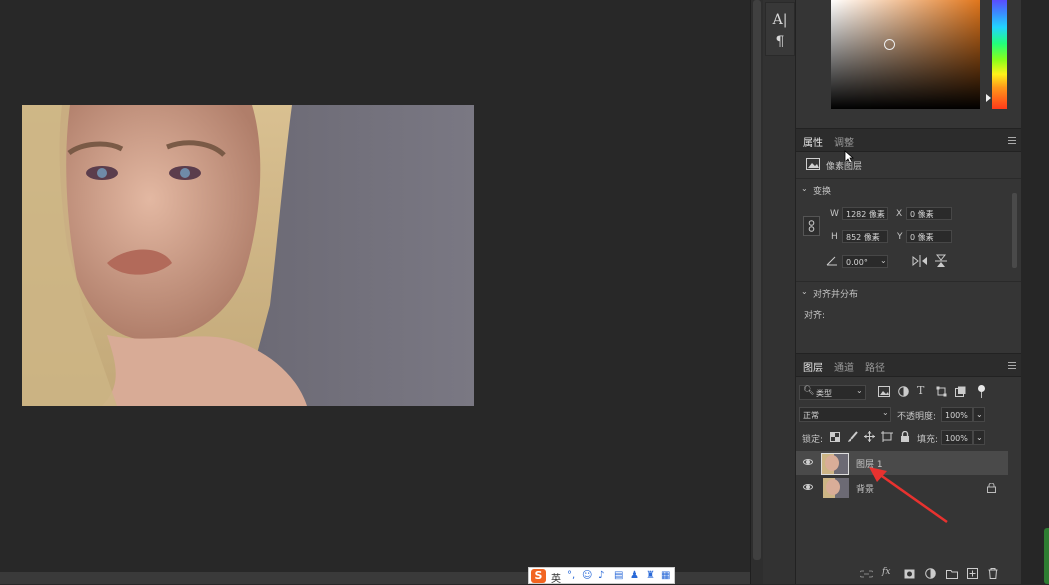 This screenshot has width=1049, height=585. I want to click on color-picker-cursor, so click(889, 44).